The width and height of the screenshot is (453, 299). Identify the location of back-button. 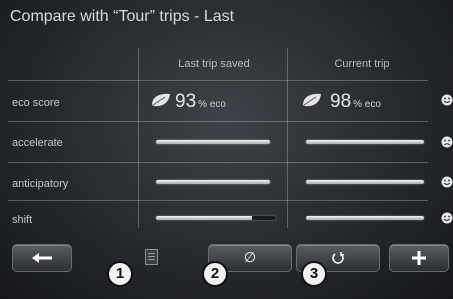
(42, 258).